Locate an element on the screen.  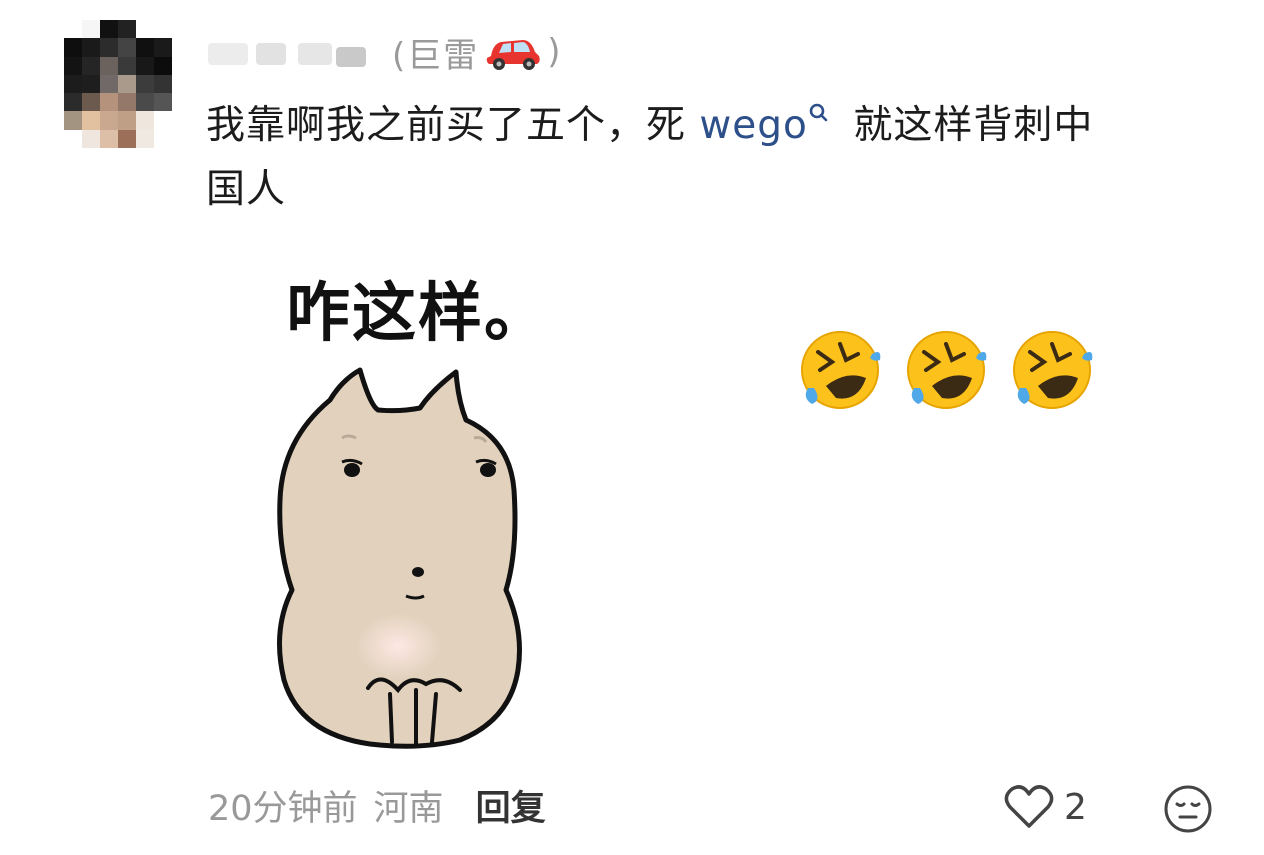
sticker-image: 咋这样。 is located at coordinates (410, 505).